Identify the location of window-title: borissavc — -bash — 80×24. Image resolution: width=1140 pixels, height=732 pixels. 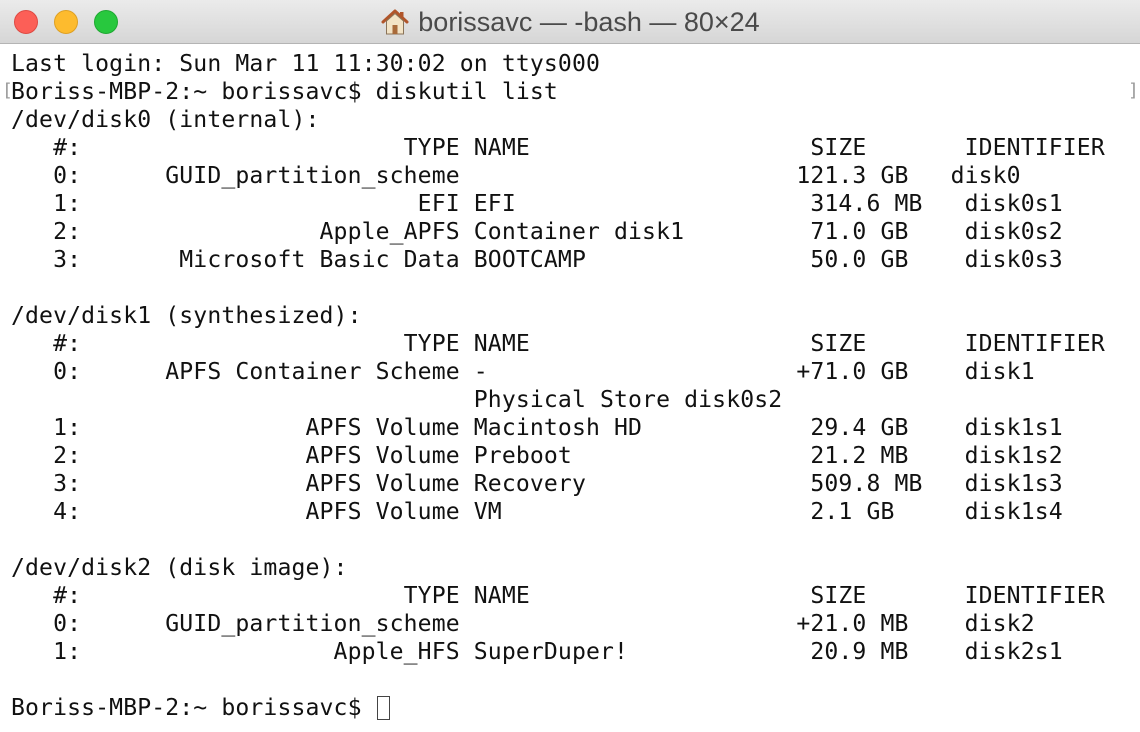
(589, 21).